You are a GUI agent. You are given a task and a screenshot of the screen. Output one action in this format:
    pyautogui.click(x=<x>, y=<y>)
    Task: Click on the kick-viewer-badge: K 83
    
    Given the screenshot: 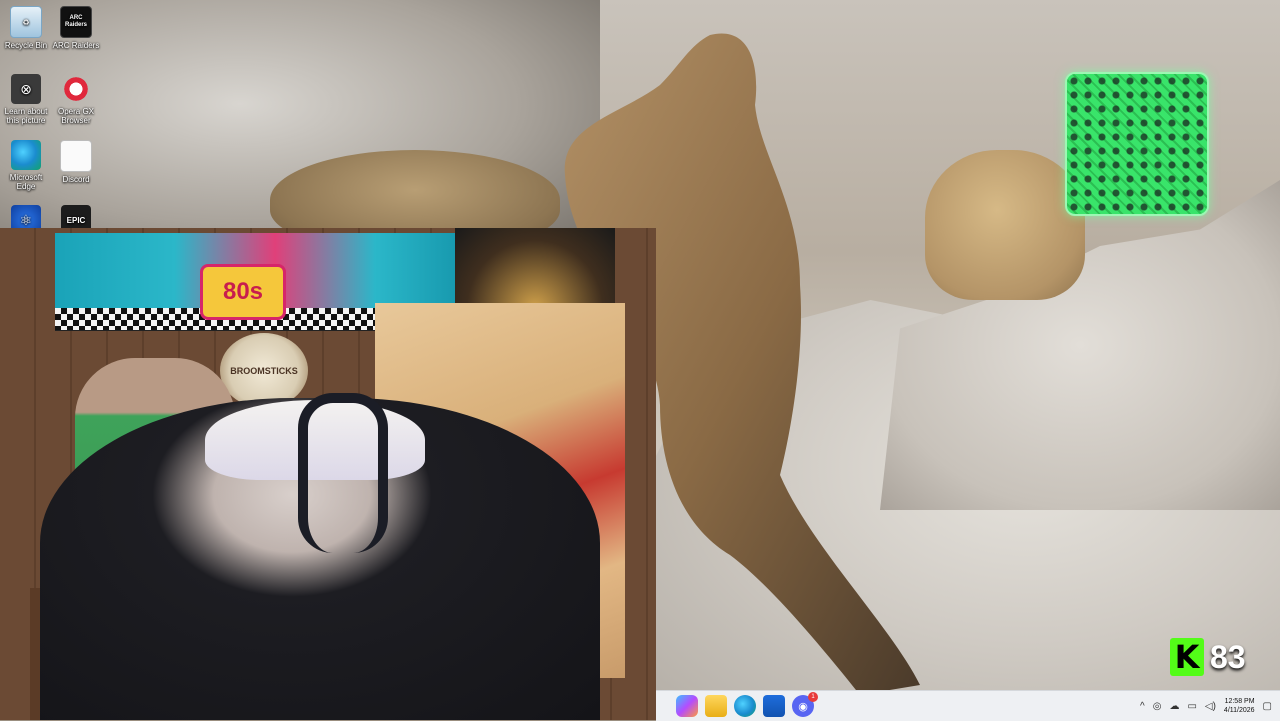 What is the action you would take?
    pyautogui.click(x=1208, y=657)
    